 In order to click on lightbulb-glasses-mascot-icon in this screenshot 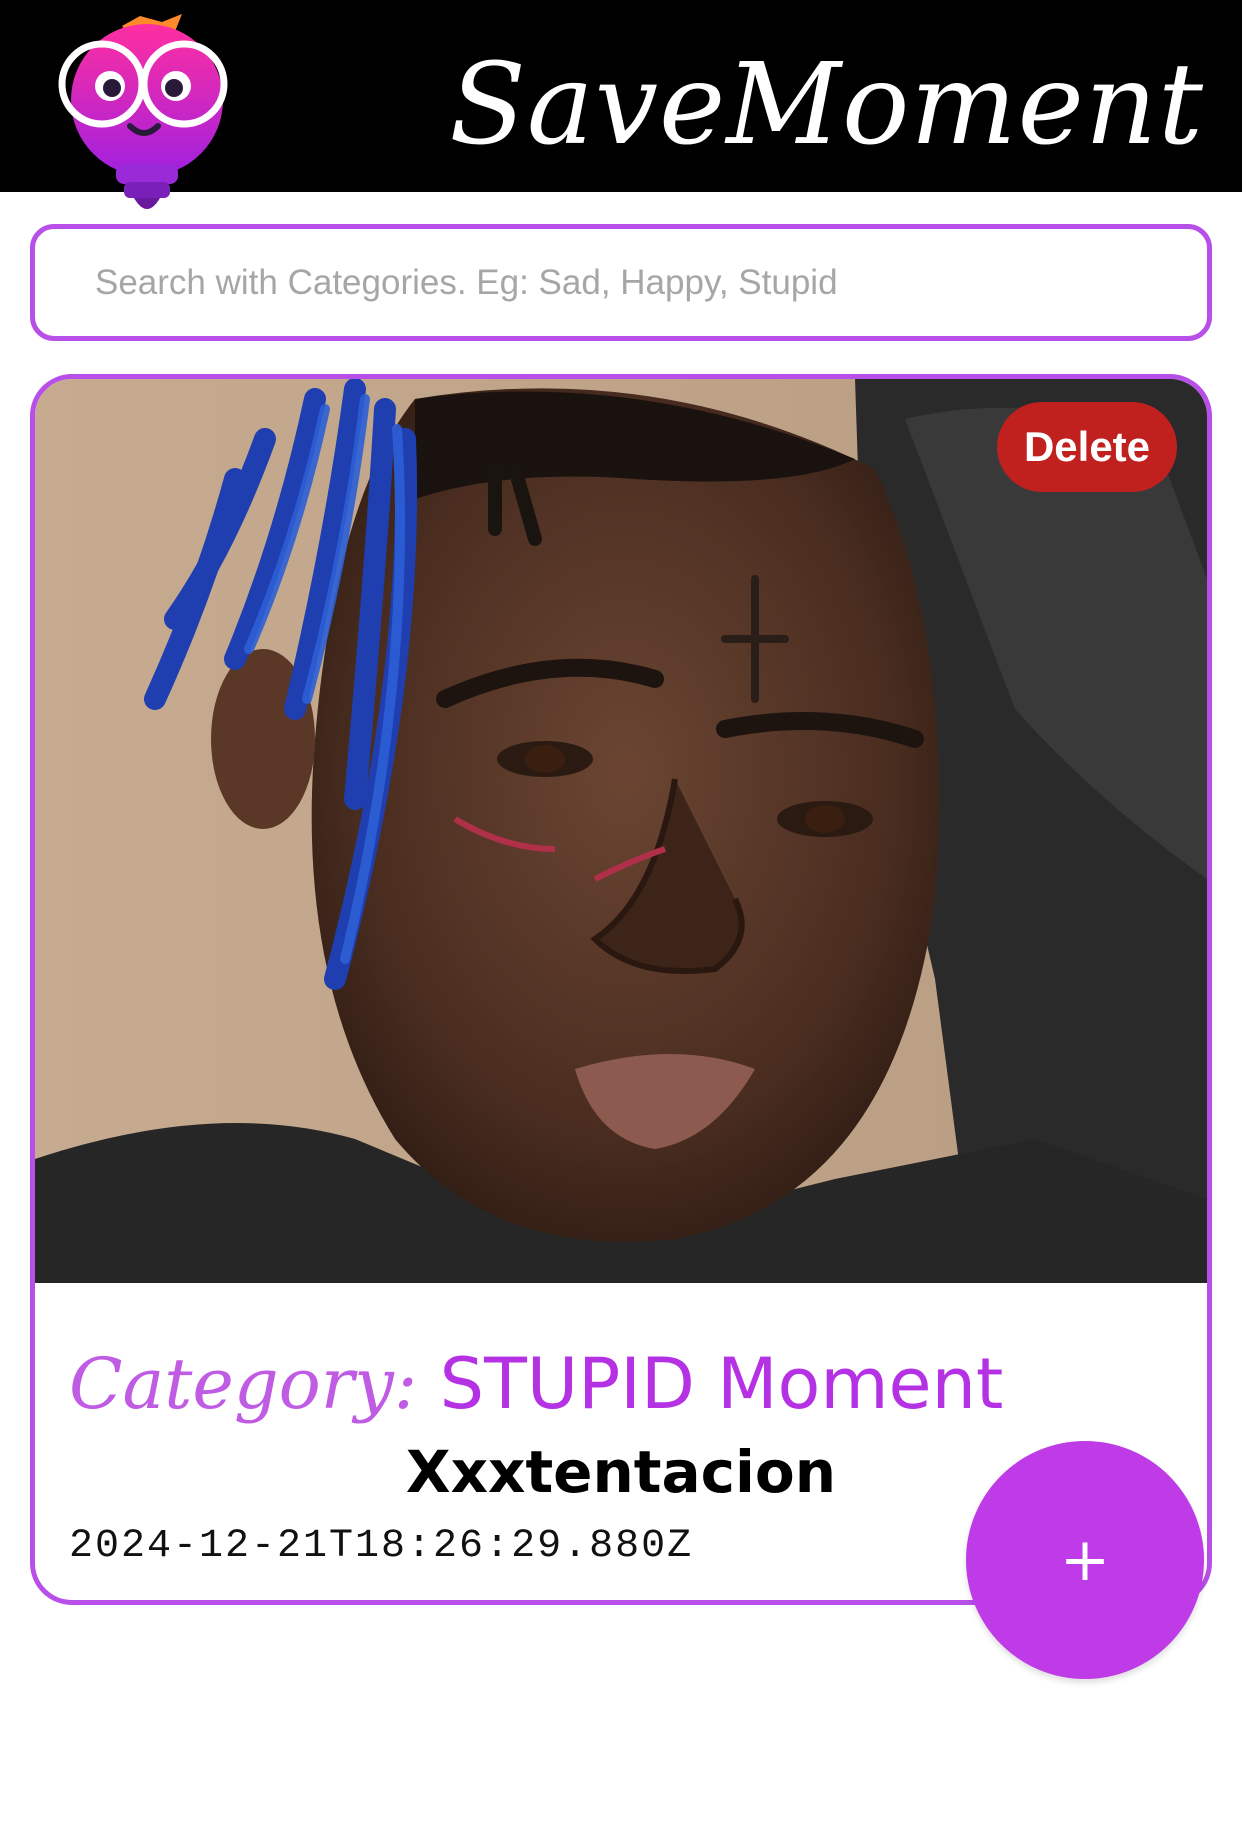, I will do `click(143, 111)`.